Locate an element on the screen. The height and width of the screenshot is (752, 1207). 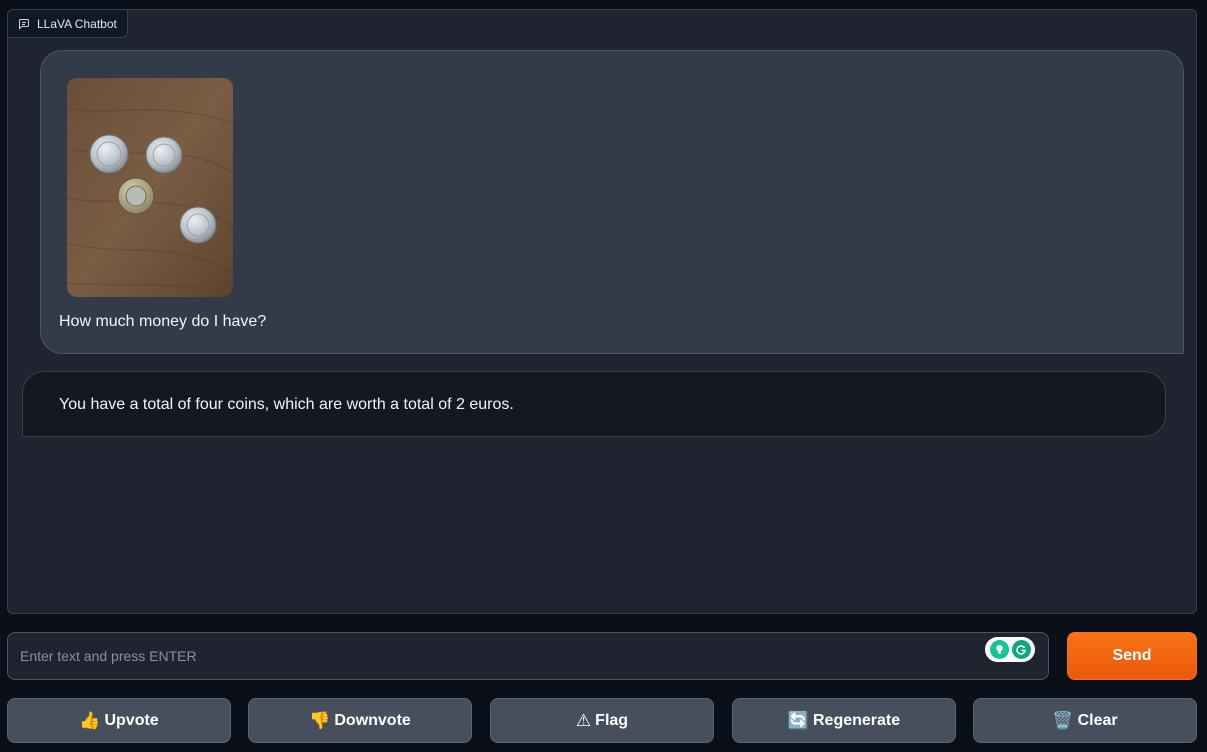
trash-icon: 🗑️ is located at coordinates (1063, 720).